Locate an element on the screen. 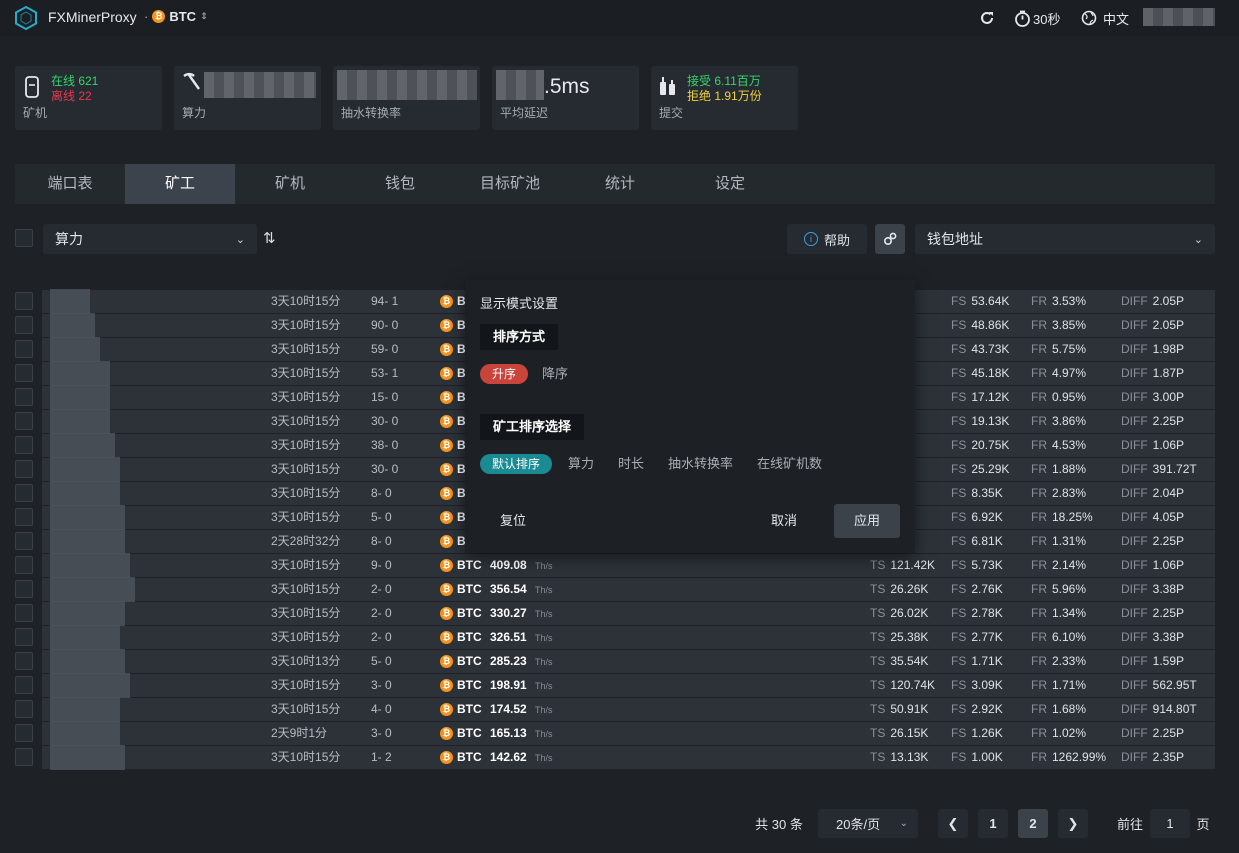 The image size is (1239, 853). miner-count: 3- 0 is located at coordinates (381, 685).